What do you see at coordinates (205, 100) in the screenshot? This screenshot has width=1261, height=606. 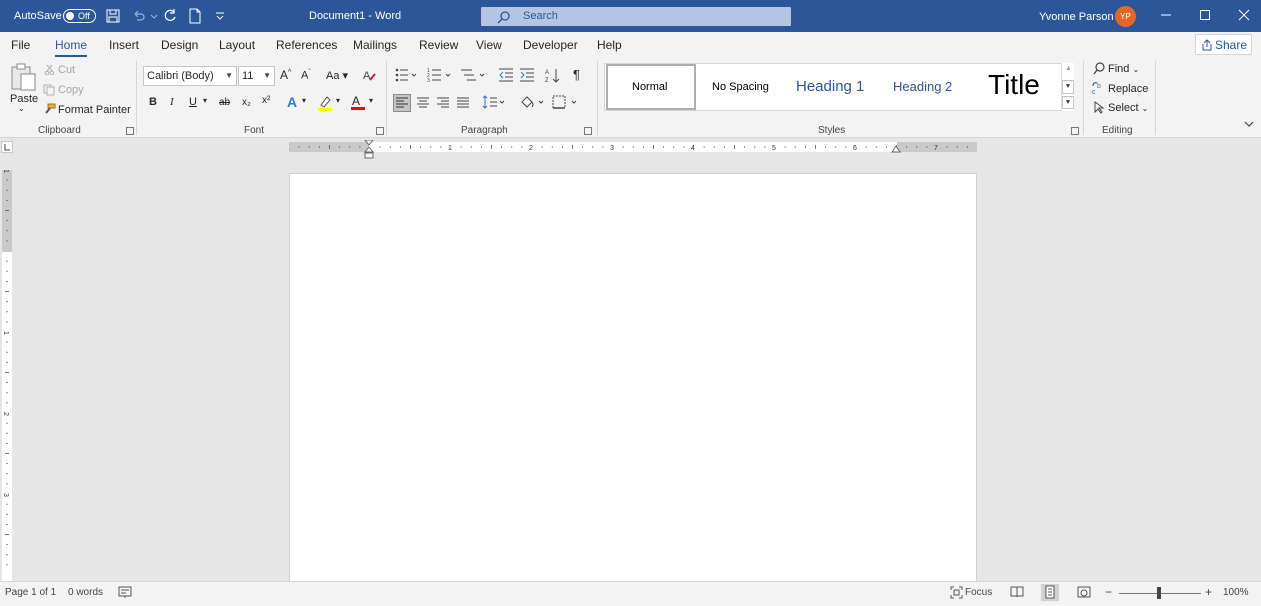 I see `underline-dropdown-icon: ▾` at bounding box center [205, 100].